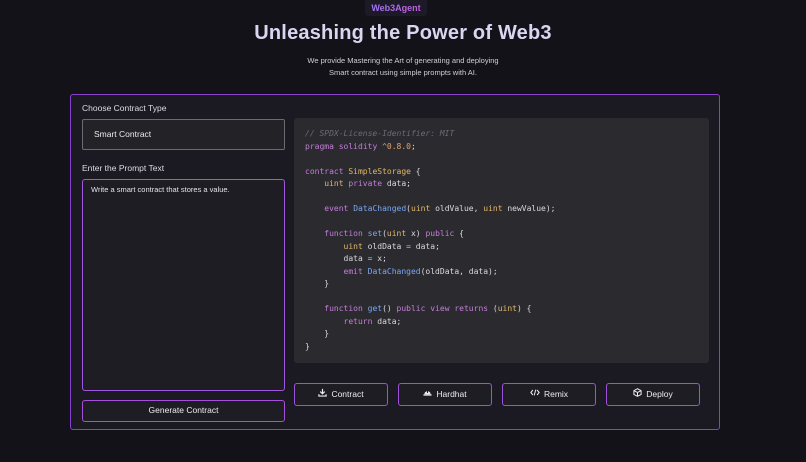 The image size is (806, 462). What do you see at coordinates (346, 258) in the screenshot?
I see `code-line: data = x;` at bounding box center [346, 258].